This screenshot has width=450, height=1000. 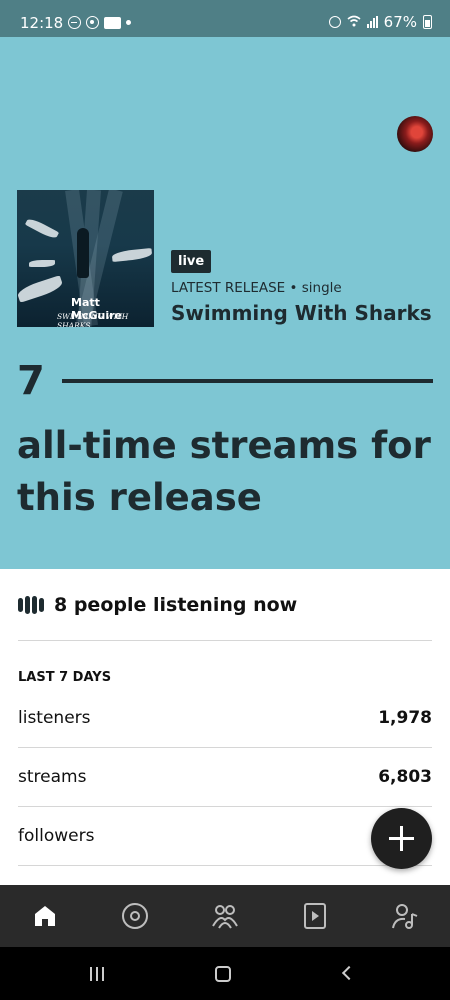 I want to click on release-title: Swimming With Sharks, so click(x=301, y=313).